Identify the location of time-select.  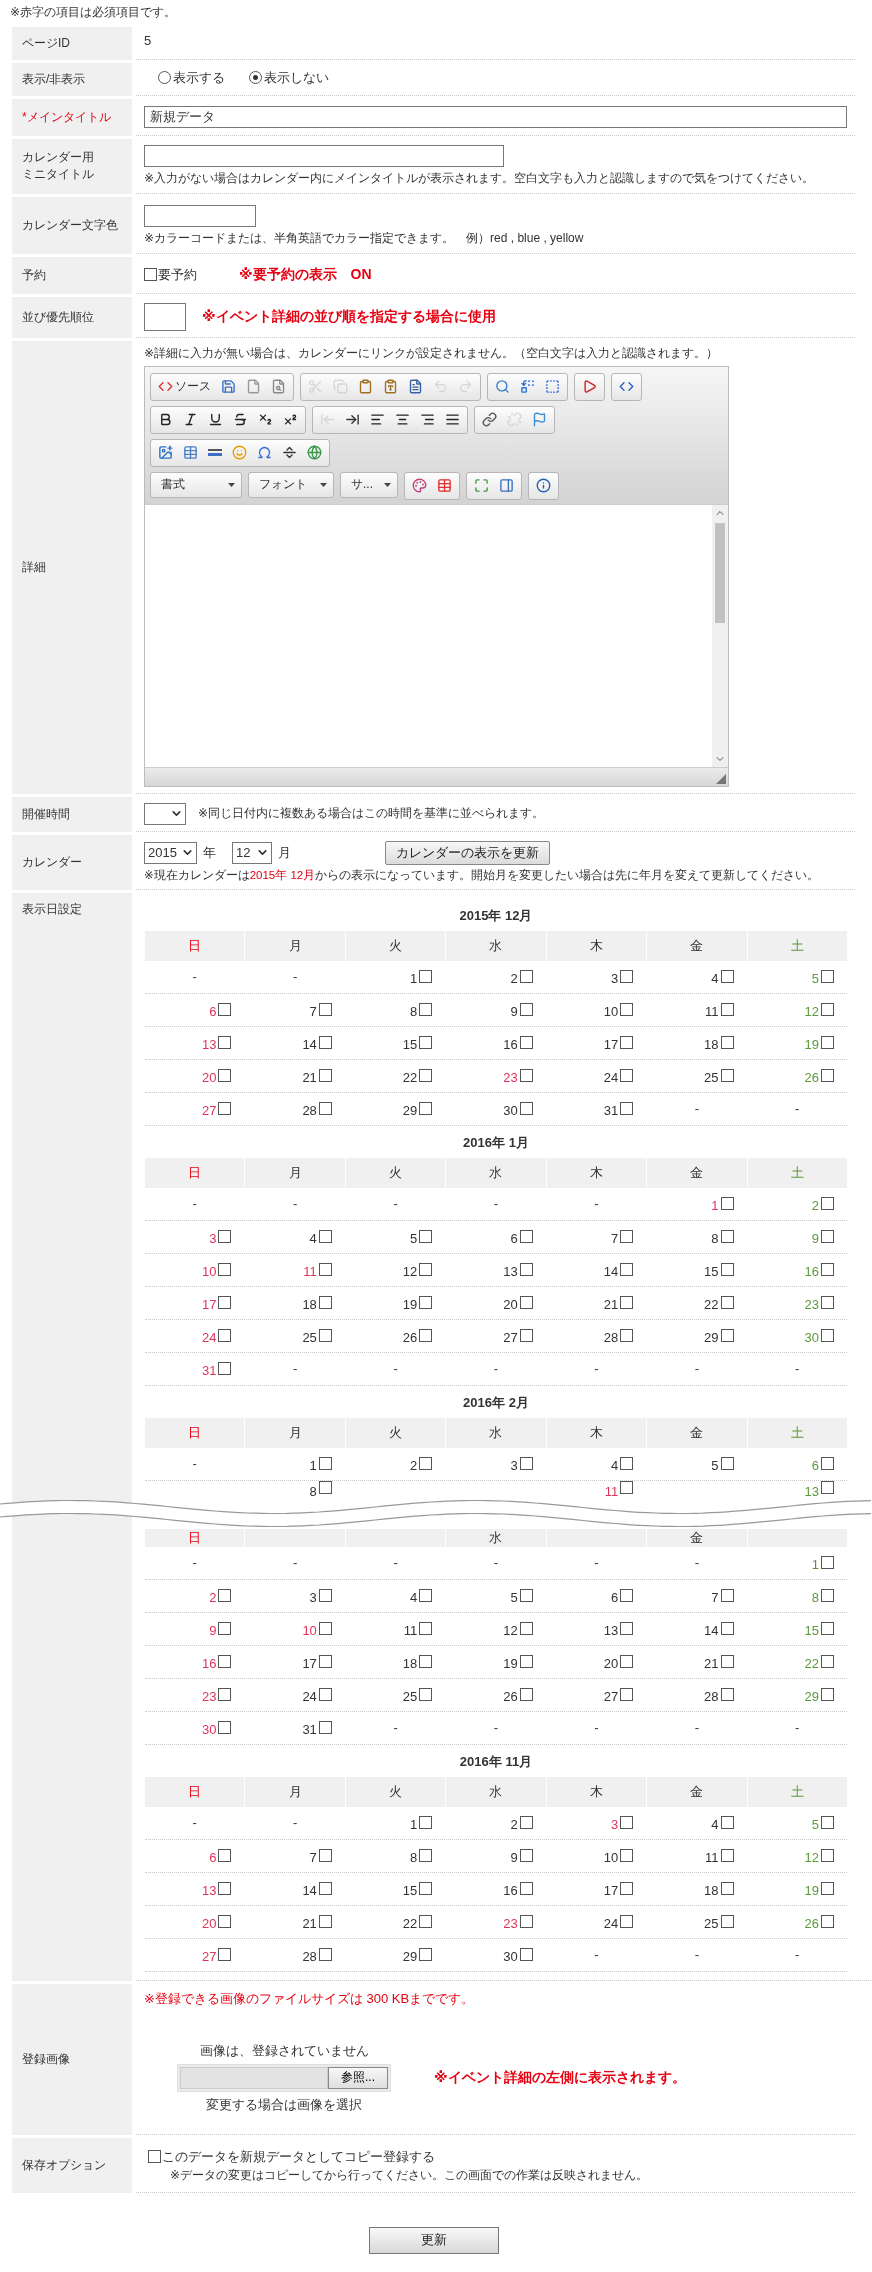
(165, 813).